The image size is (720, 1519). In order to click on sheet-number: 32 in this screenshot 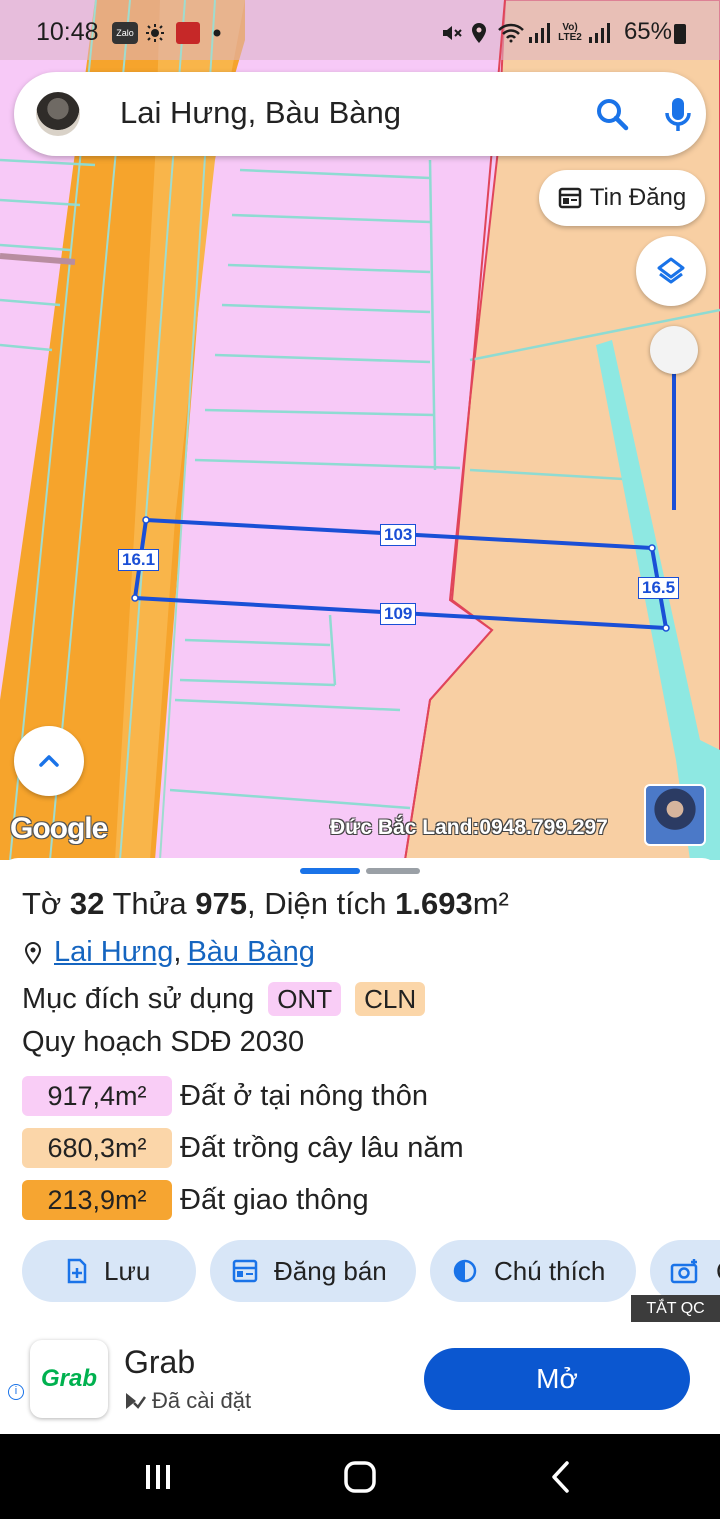, I will do `click(87, 903)`.